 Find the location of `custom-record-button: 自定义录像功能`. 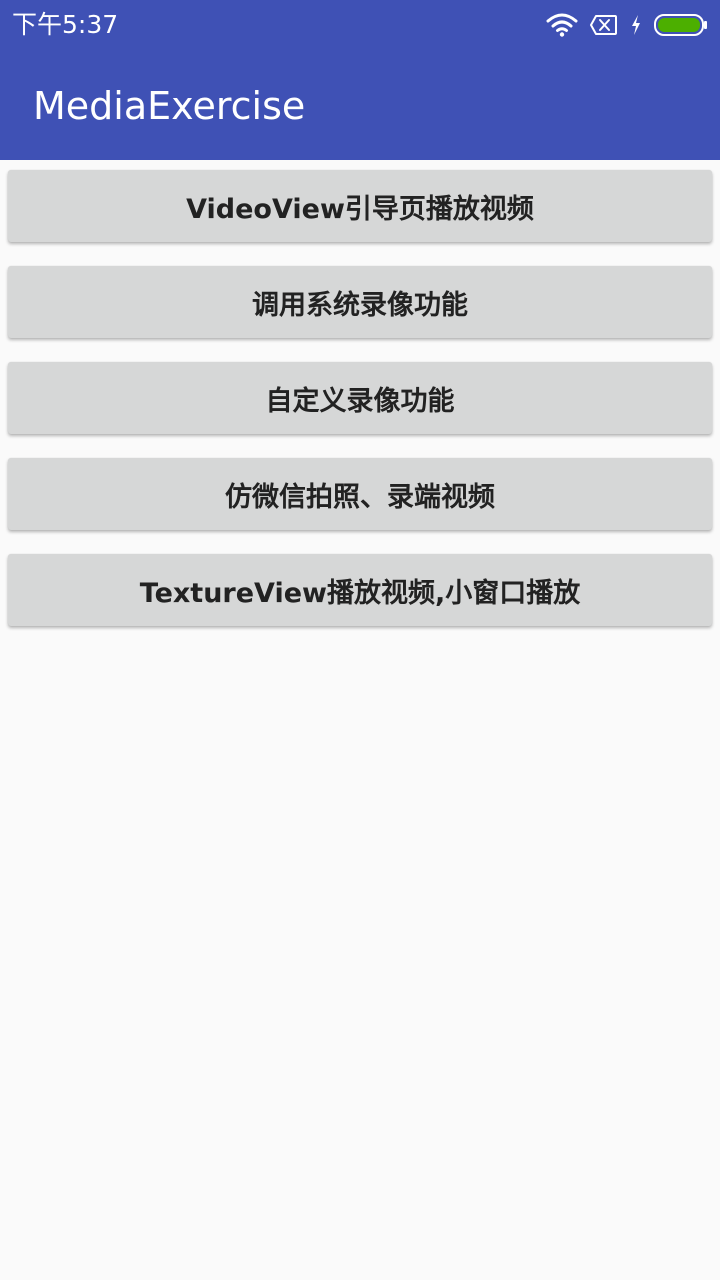

custom-record-button: 自定义录像功能 is located at coordinates (360, 398).